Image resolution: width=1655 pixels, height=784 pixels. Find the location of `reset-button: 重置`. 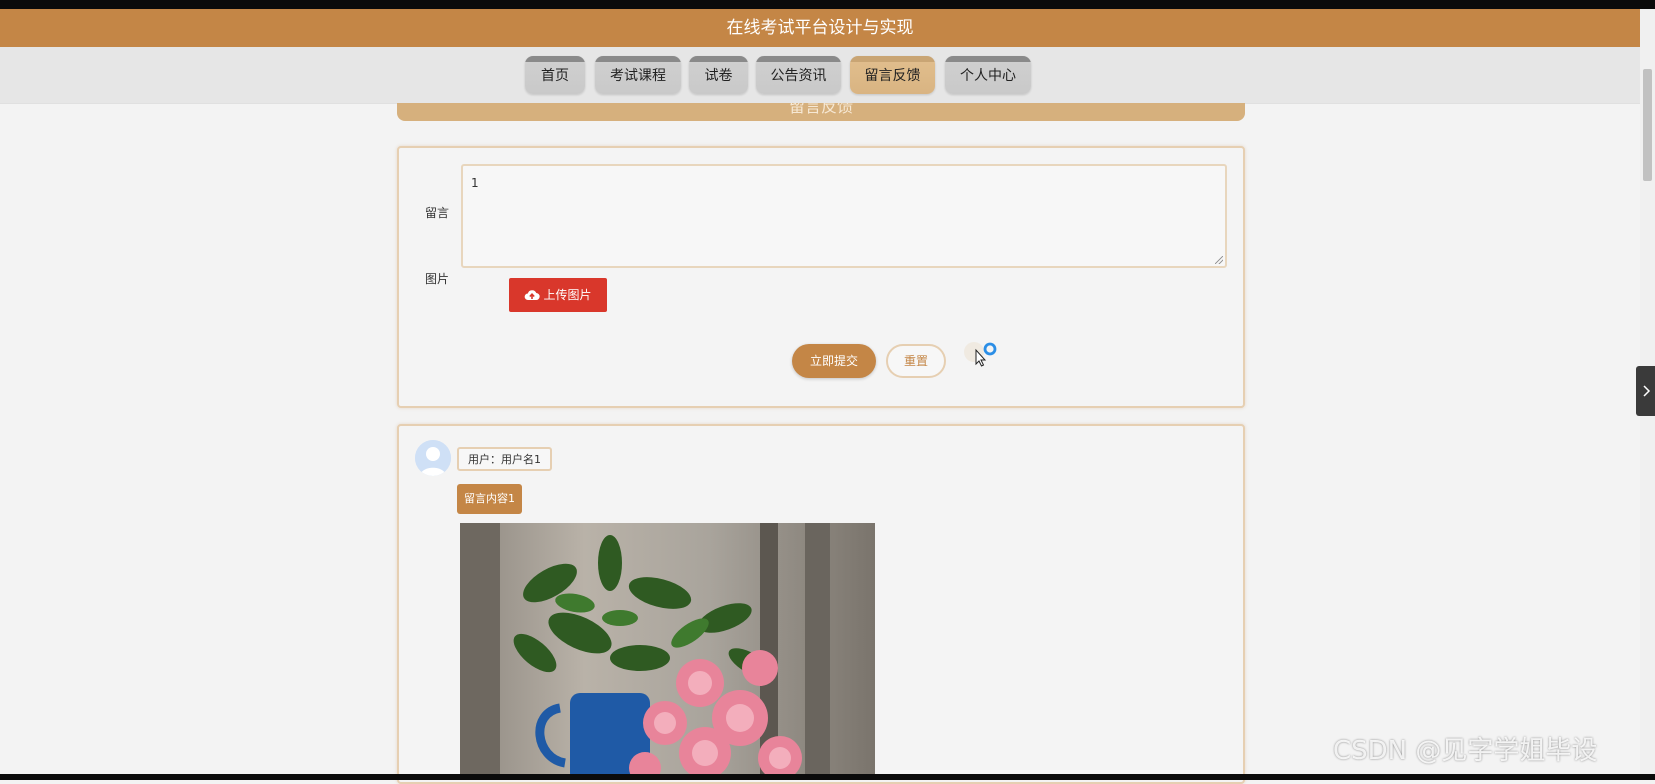

reset-button: 重置 is located at coordinates (916, 361).